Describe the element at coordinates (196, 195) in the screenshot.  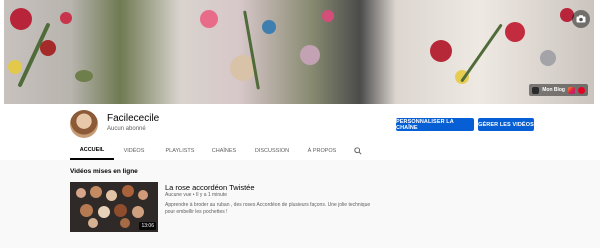
I see `video-meta: Aucune vue • Il y a 1 minute` at that location.